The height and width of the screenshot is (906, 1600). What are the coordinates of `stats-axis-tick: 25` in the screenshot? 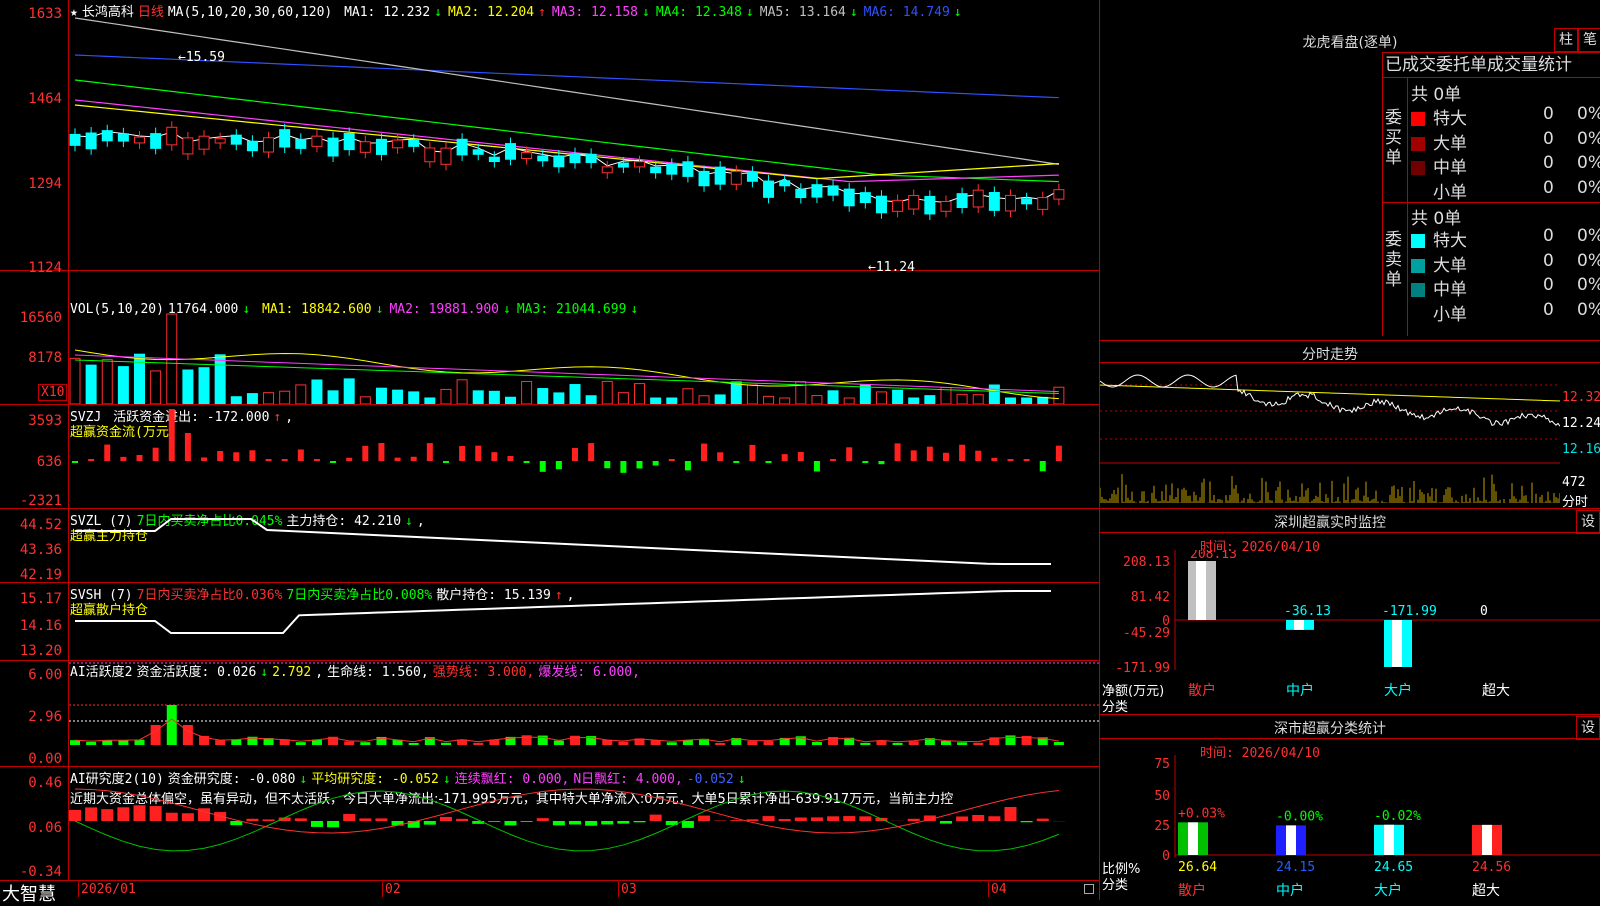 It's located at (1162, 826).